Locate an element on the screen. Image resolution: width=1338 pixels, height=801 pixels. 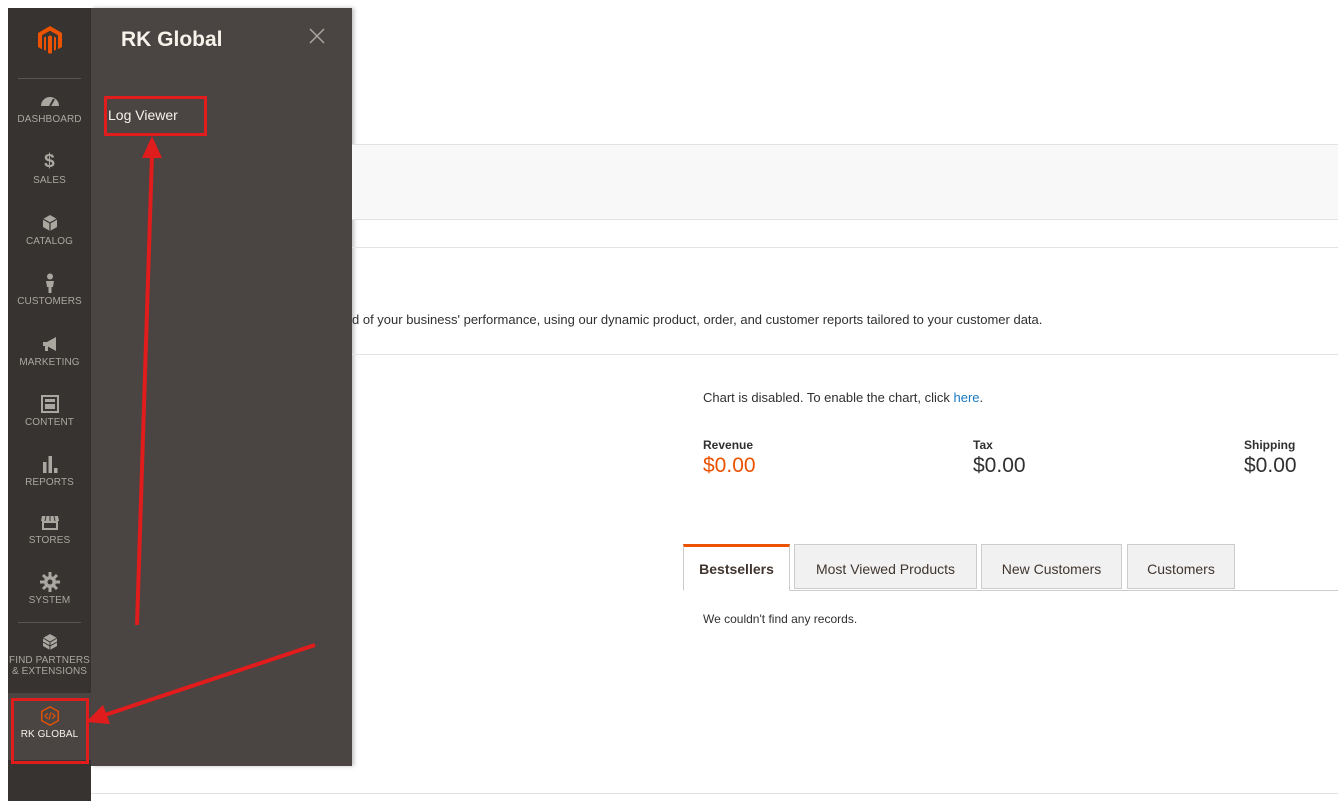
nav-marketing-label: MARKETING is located at coordinates (49, 362).